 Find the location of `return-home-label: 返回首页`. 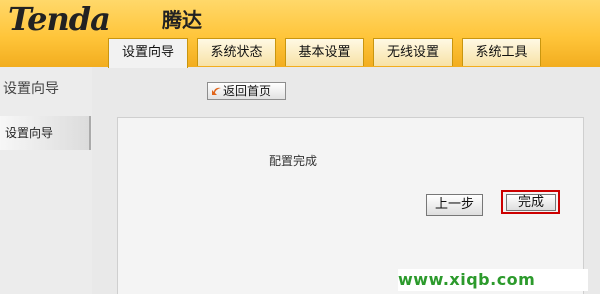

return-home-label: 返回首页 is located at coordinates (247, 91).